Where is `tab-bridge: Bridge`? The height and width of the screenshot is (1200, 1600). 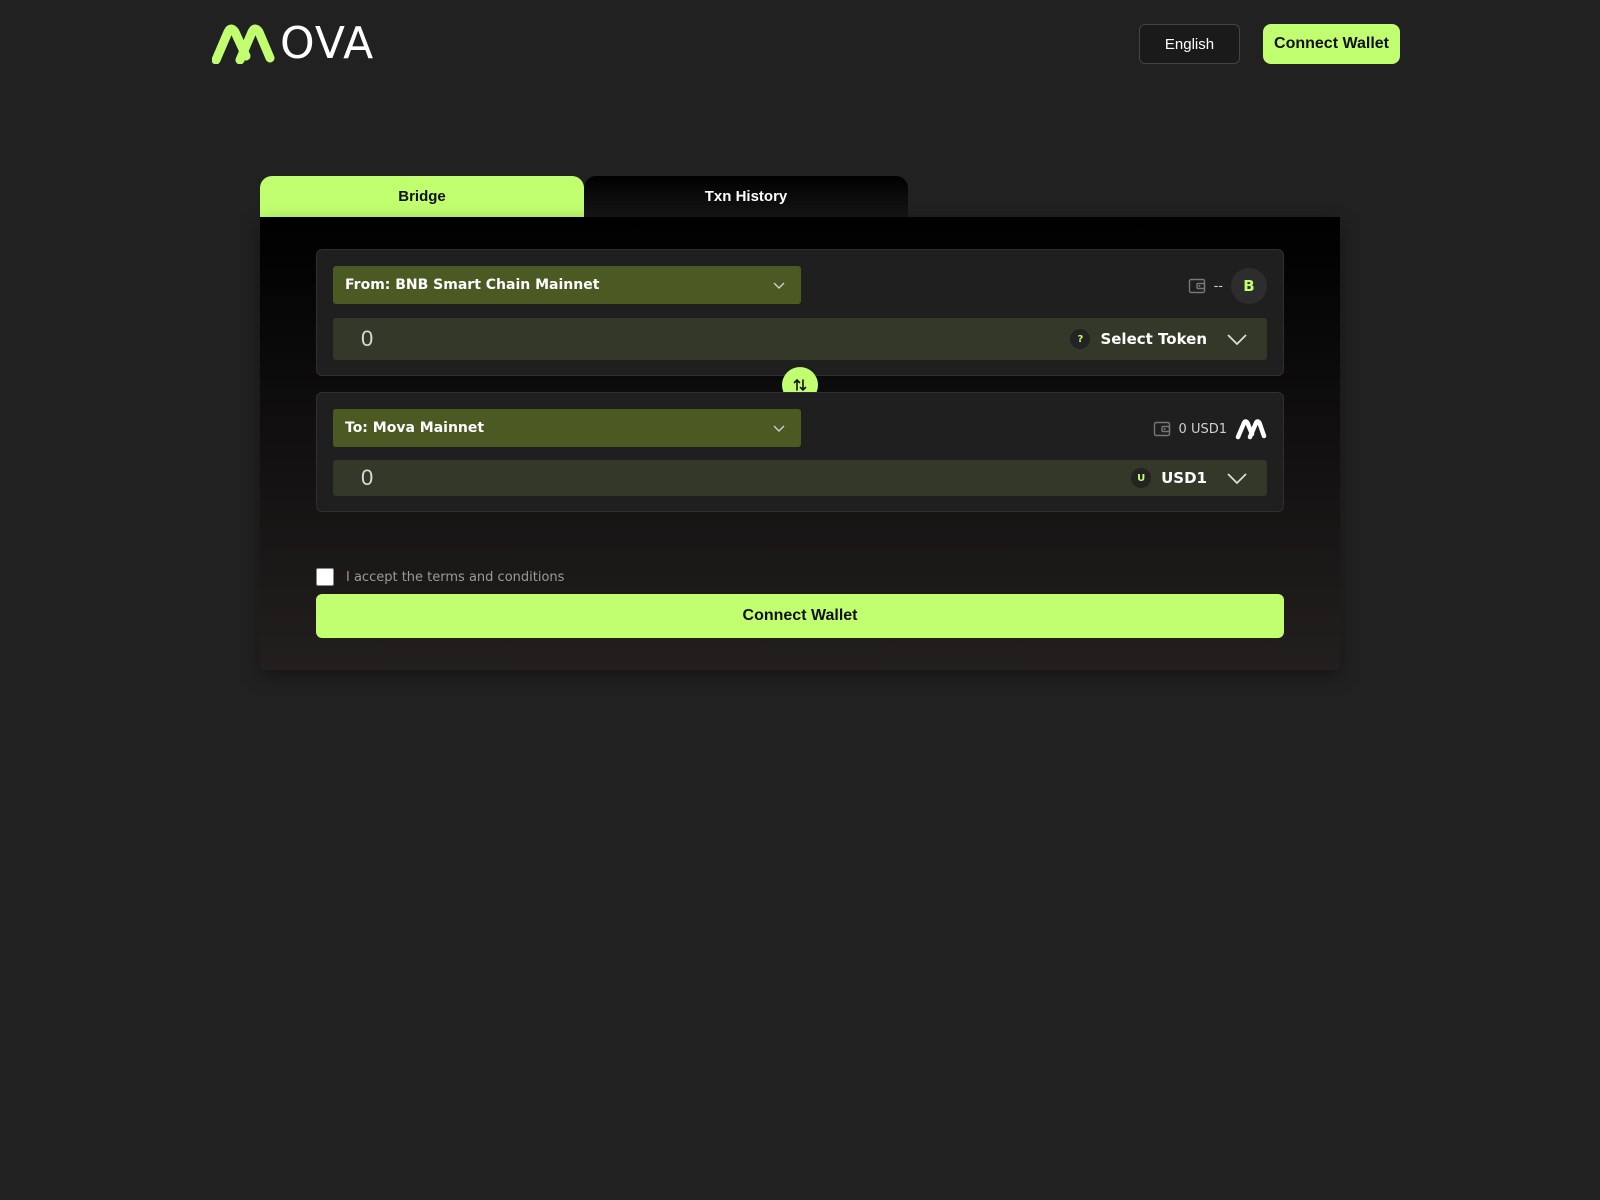 tab-bridge: Bridge is located at coordinates (422, 196).